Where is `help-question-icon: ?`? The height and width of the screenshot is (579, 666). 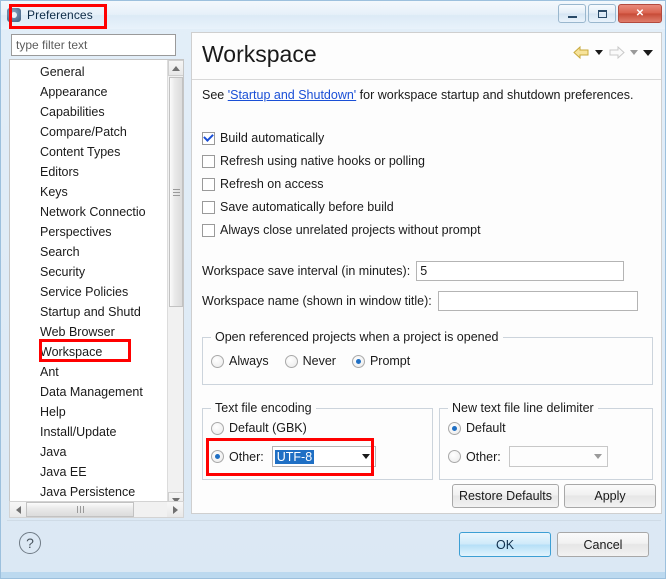
help-question-icon: ? is located at coordinates (30, 543).